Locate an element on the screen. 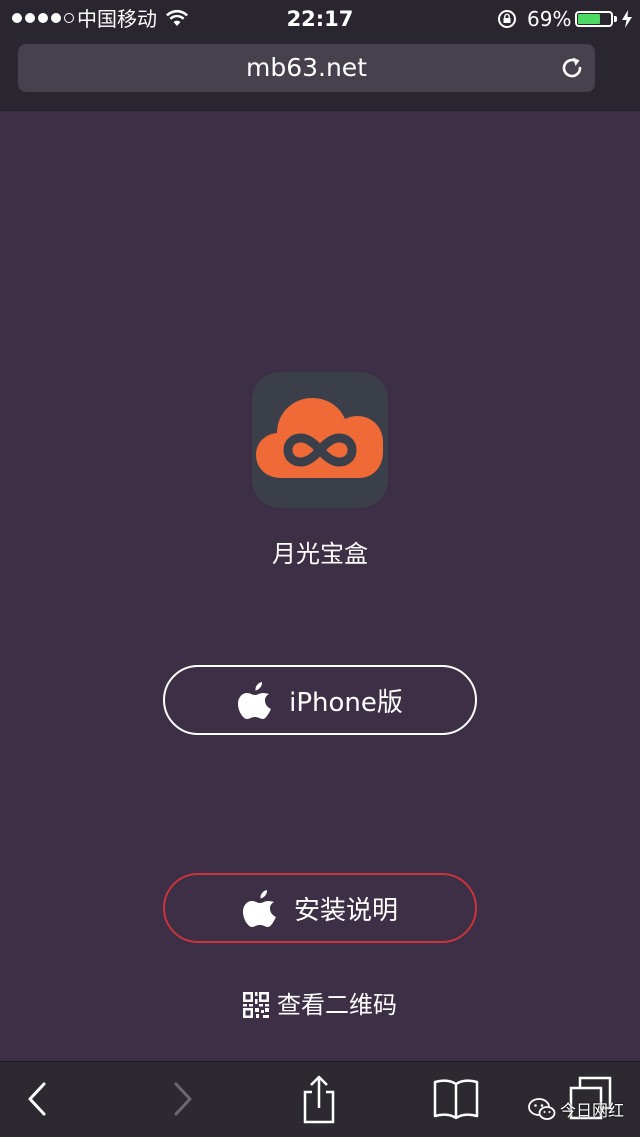 The image size is (640, 1137). rotation-lock-icon is located at coordinates (507, 19).